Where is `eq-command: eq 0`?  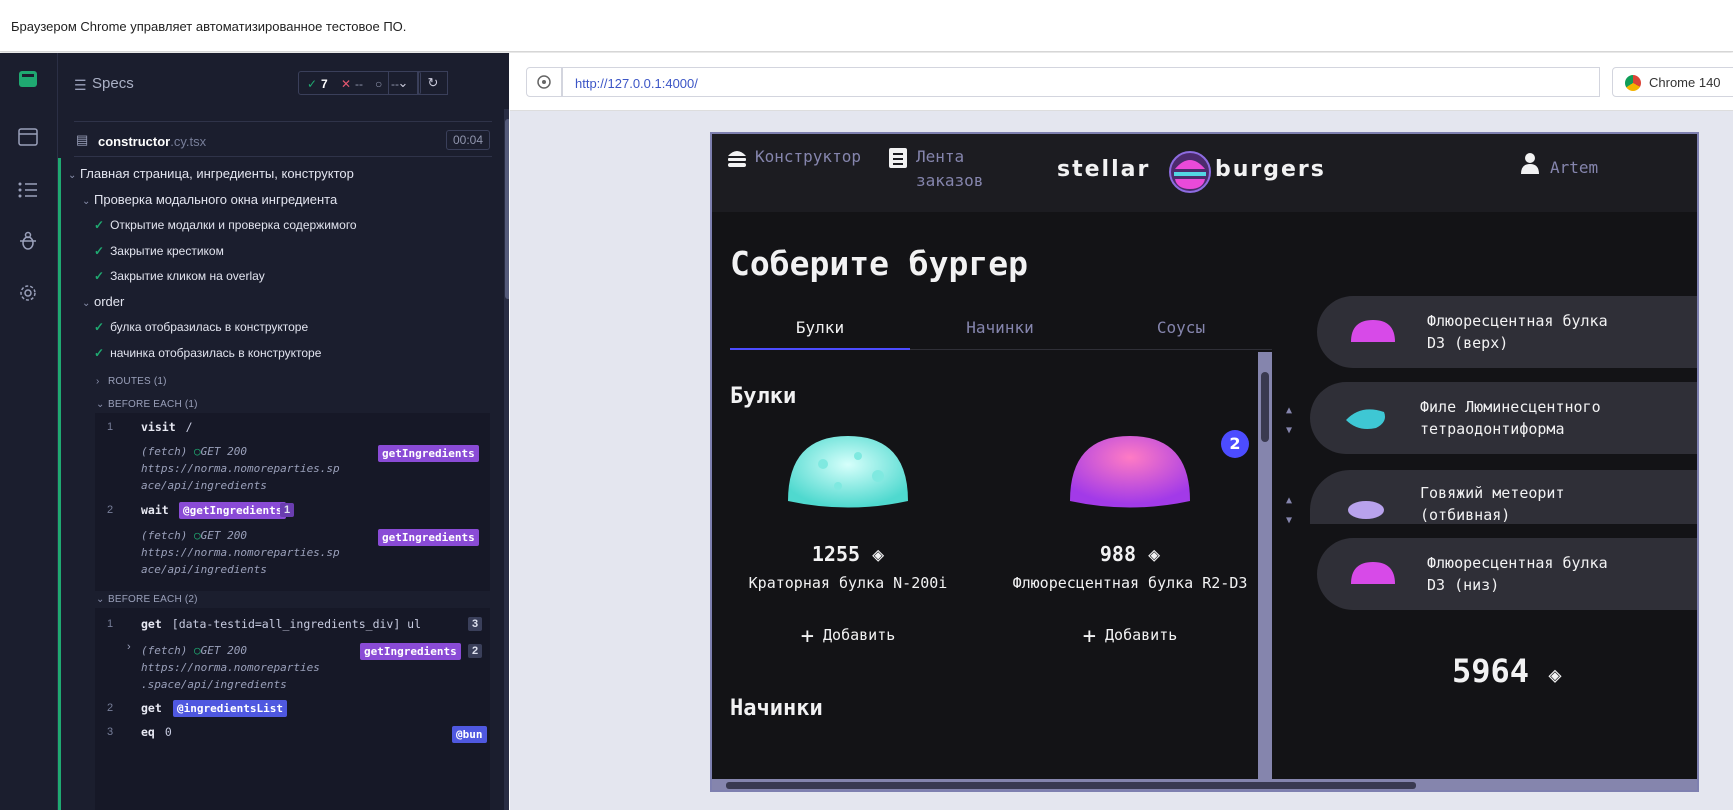
eq-command: eq 0 is located at coordinates (156, 732).